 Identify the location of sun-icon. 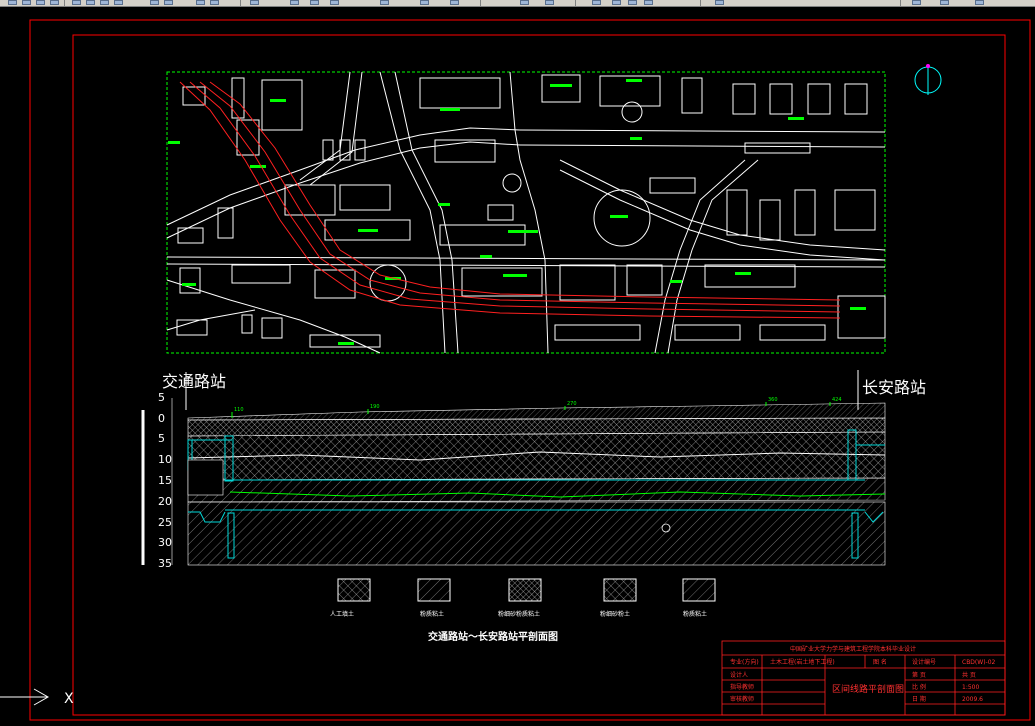
(616, 2).